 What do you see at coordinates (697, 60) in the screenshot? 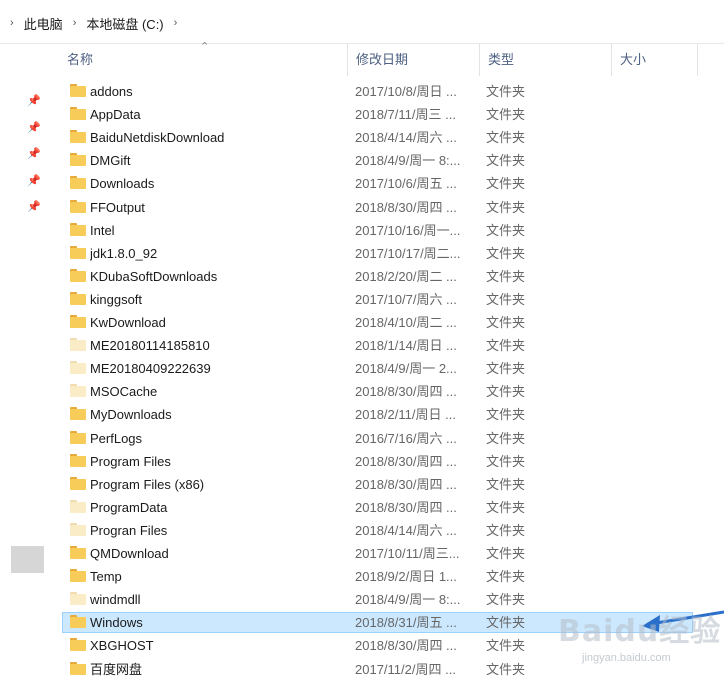
I see `column-divider` at bounding box center [697, 60].